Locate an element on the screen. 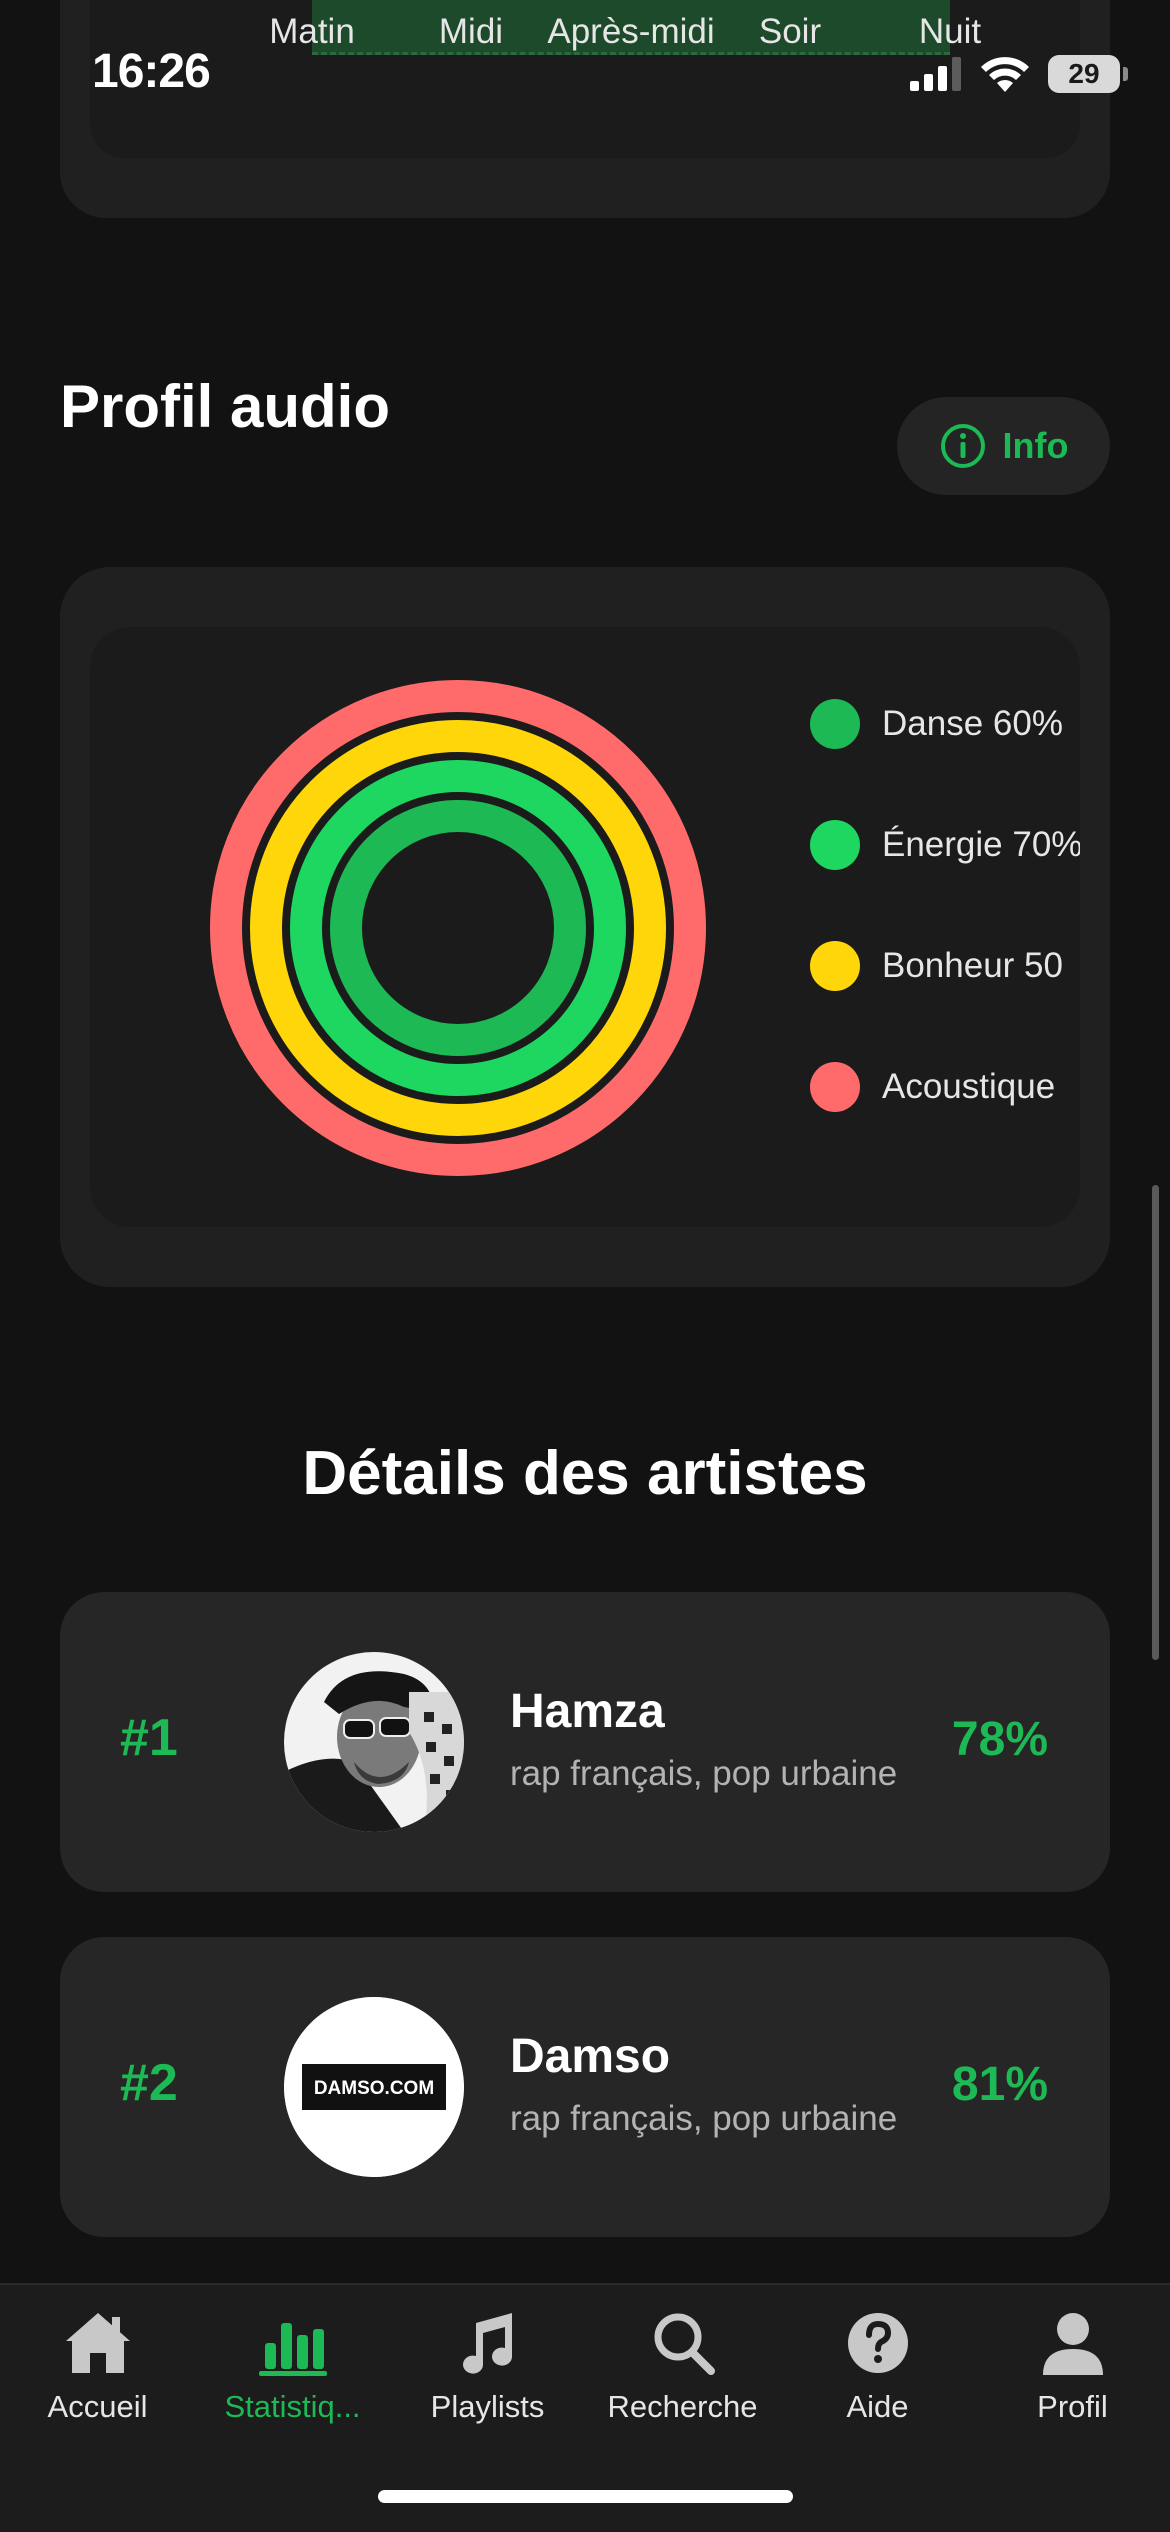 The width and height of the screenshot is (1170, 2532). audio-rings-chart is located at coordinates (458, 928).